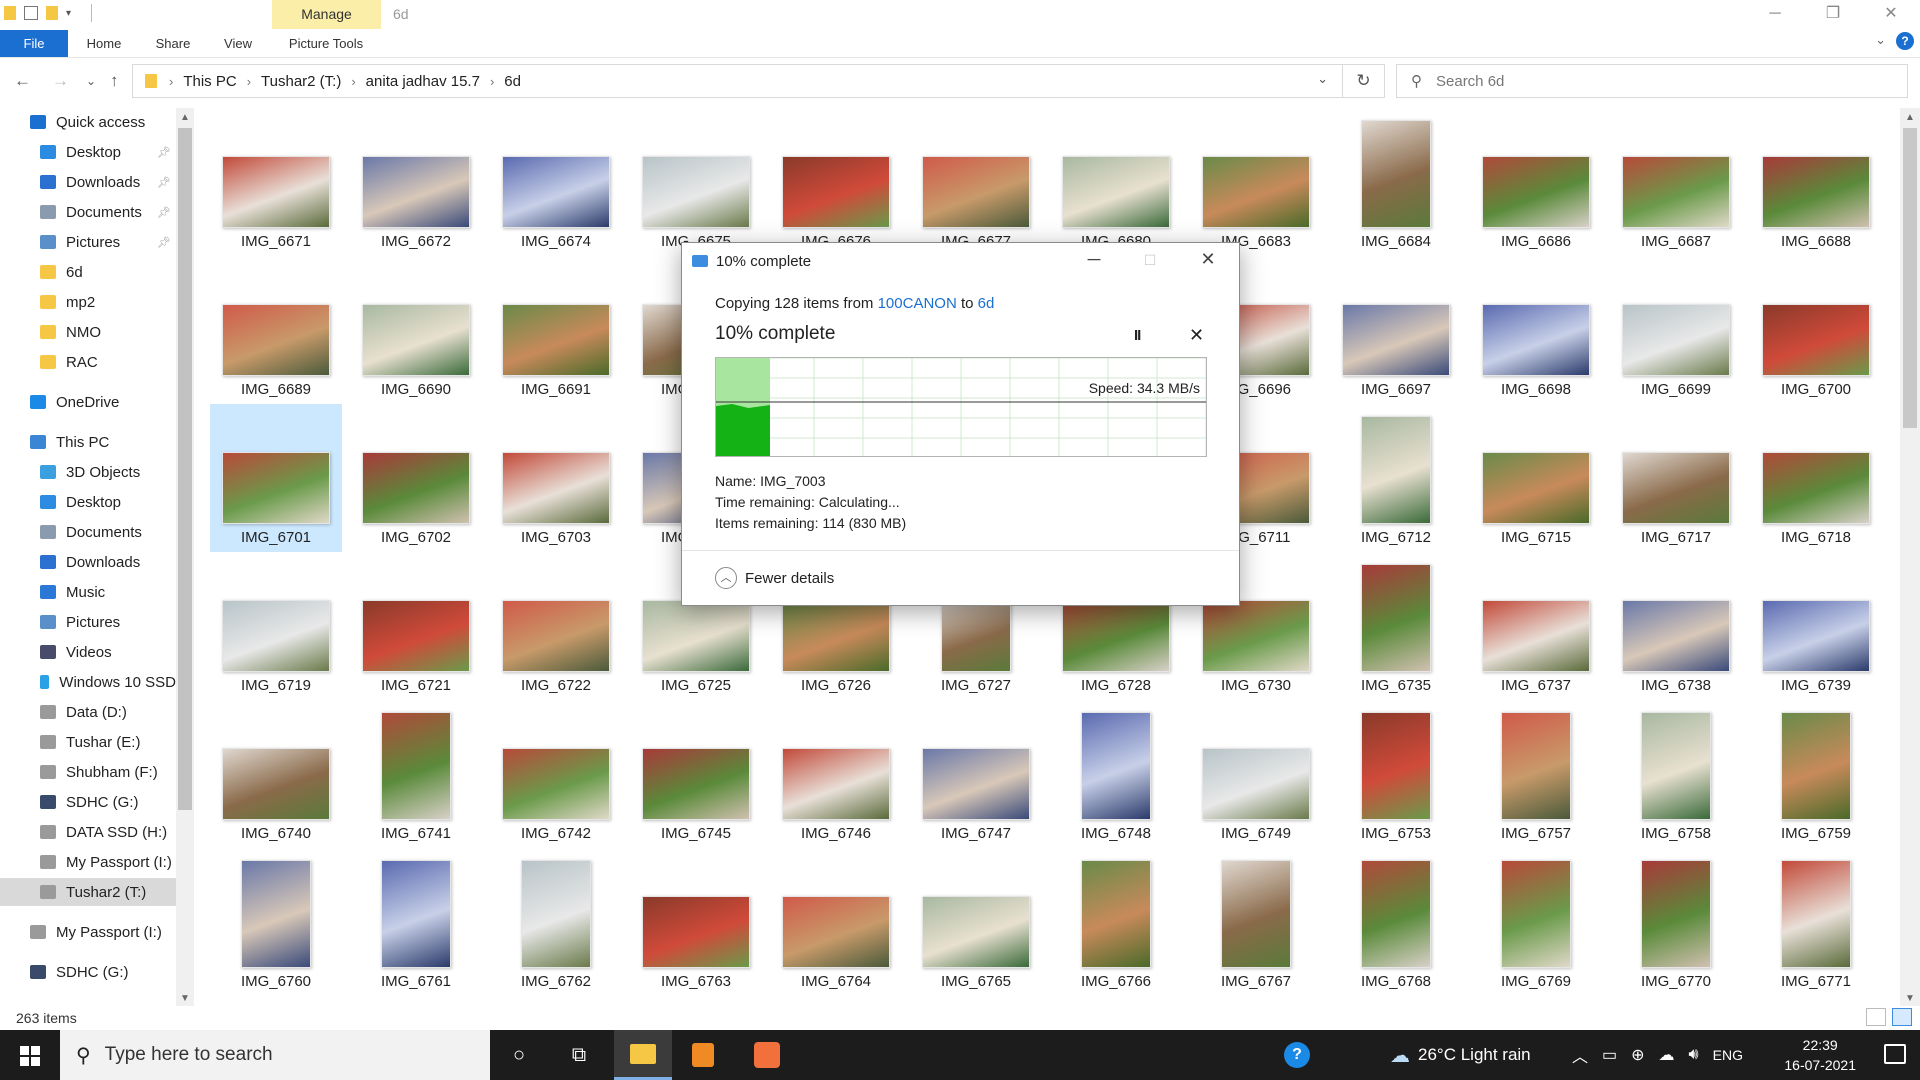 Image resolution: width=1920 pixels, height=1080 pixels. Describe the element at coordinates (1876, 1017) in the screenshot. I see `details-view-icon` at that location.